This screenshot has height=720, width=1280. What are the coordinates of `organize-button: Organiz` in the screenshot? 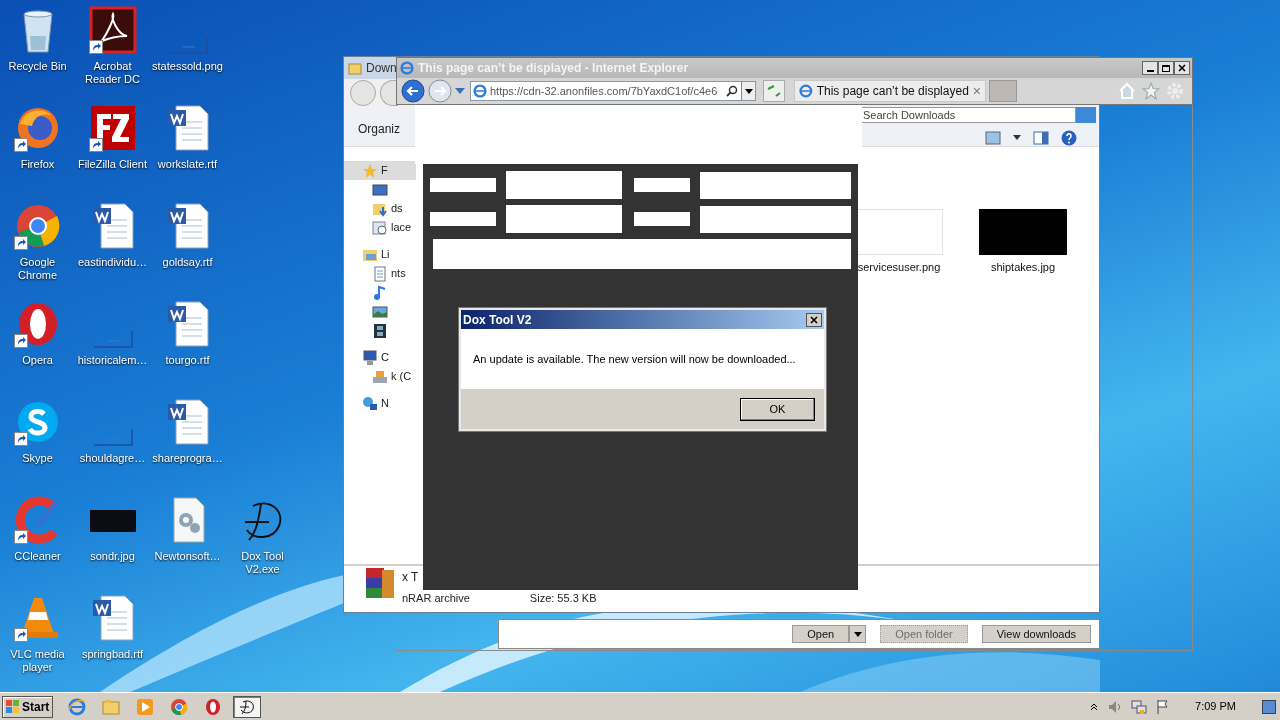 It's located at (379, 128).